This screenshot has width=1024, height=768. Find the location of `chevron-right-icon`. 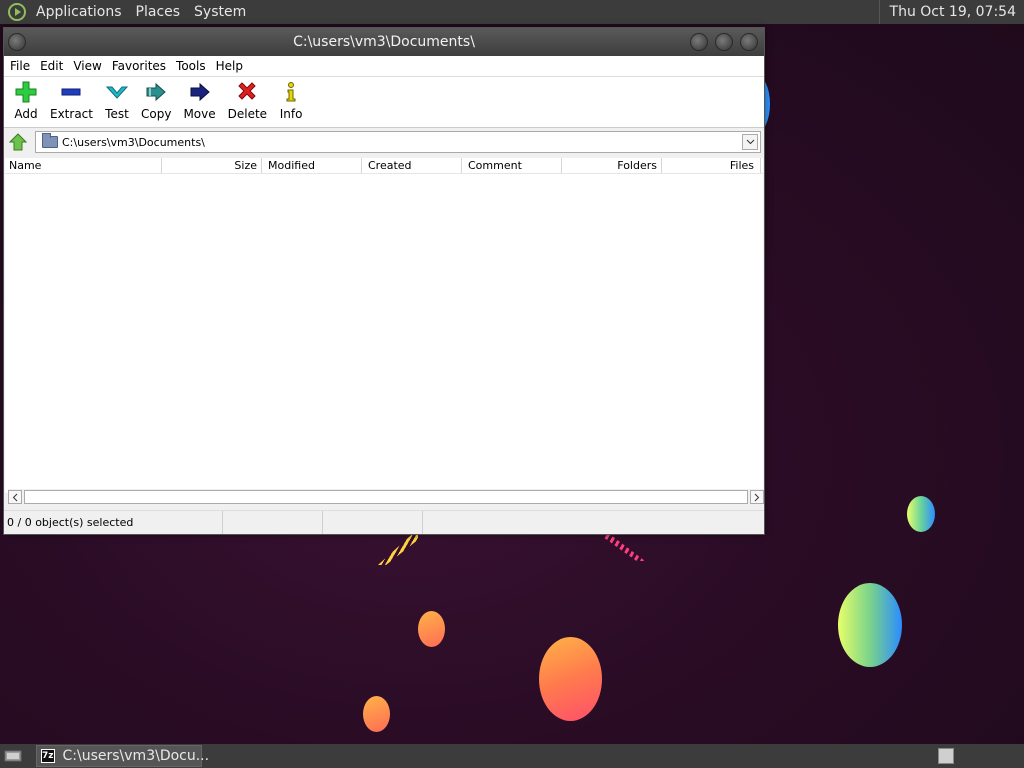

chevron-right-icon is located at coordinates (757, 497).